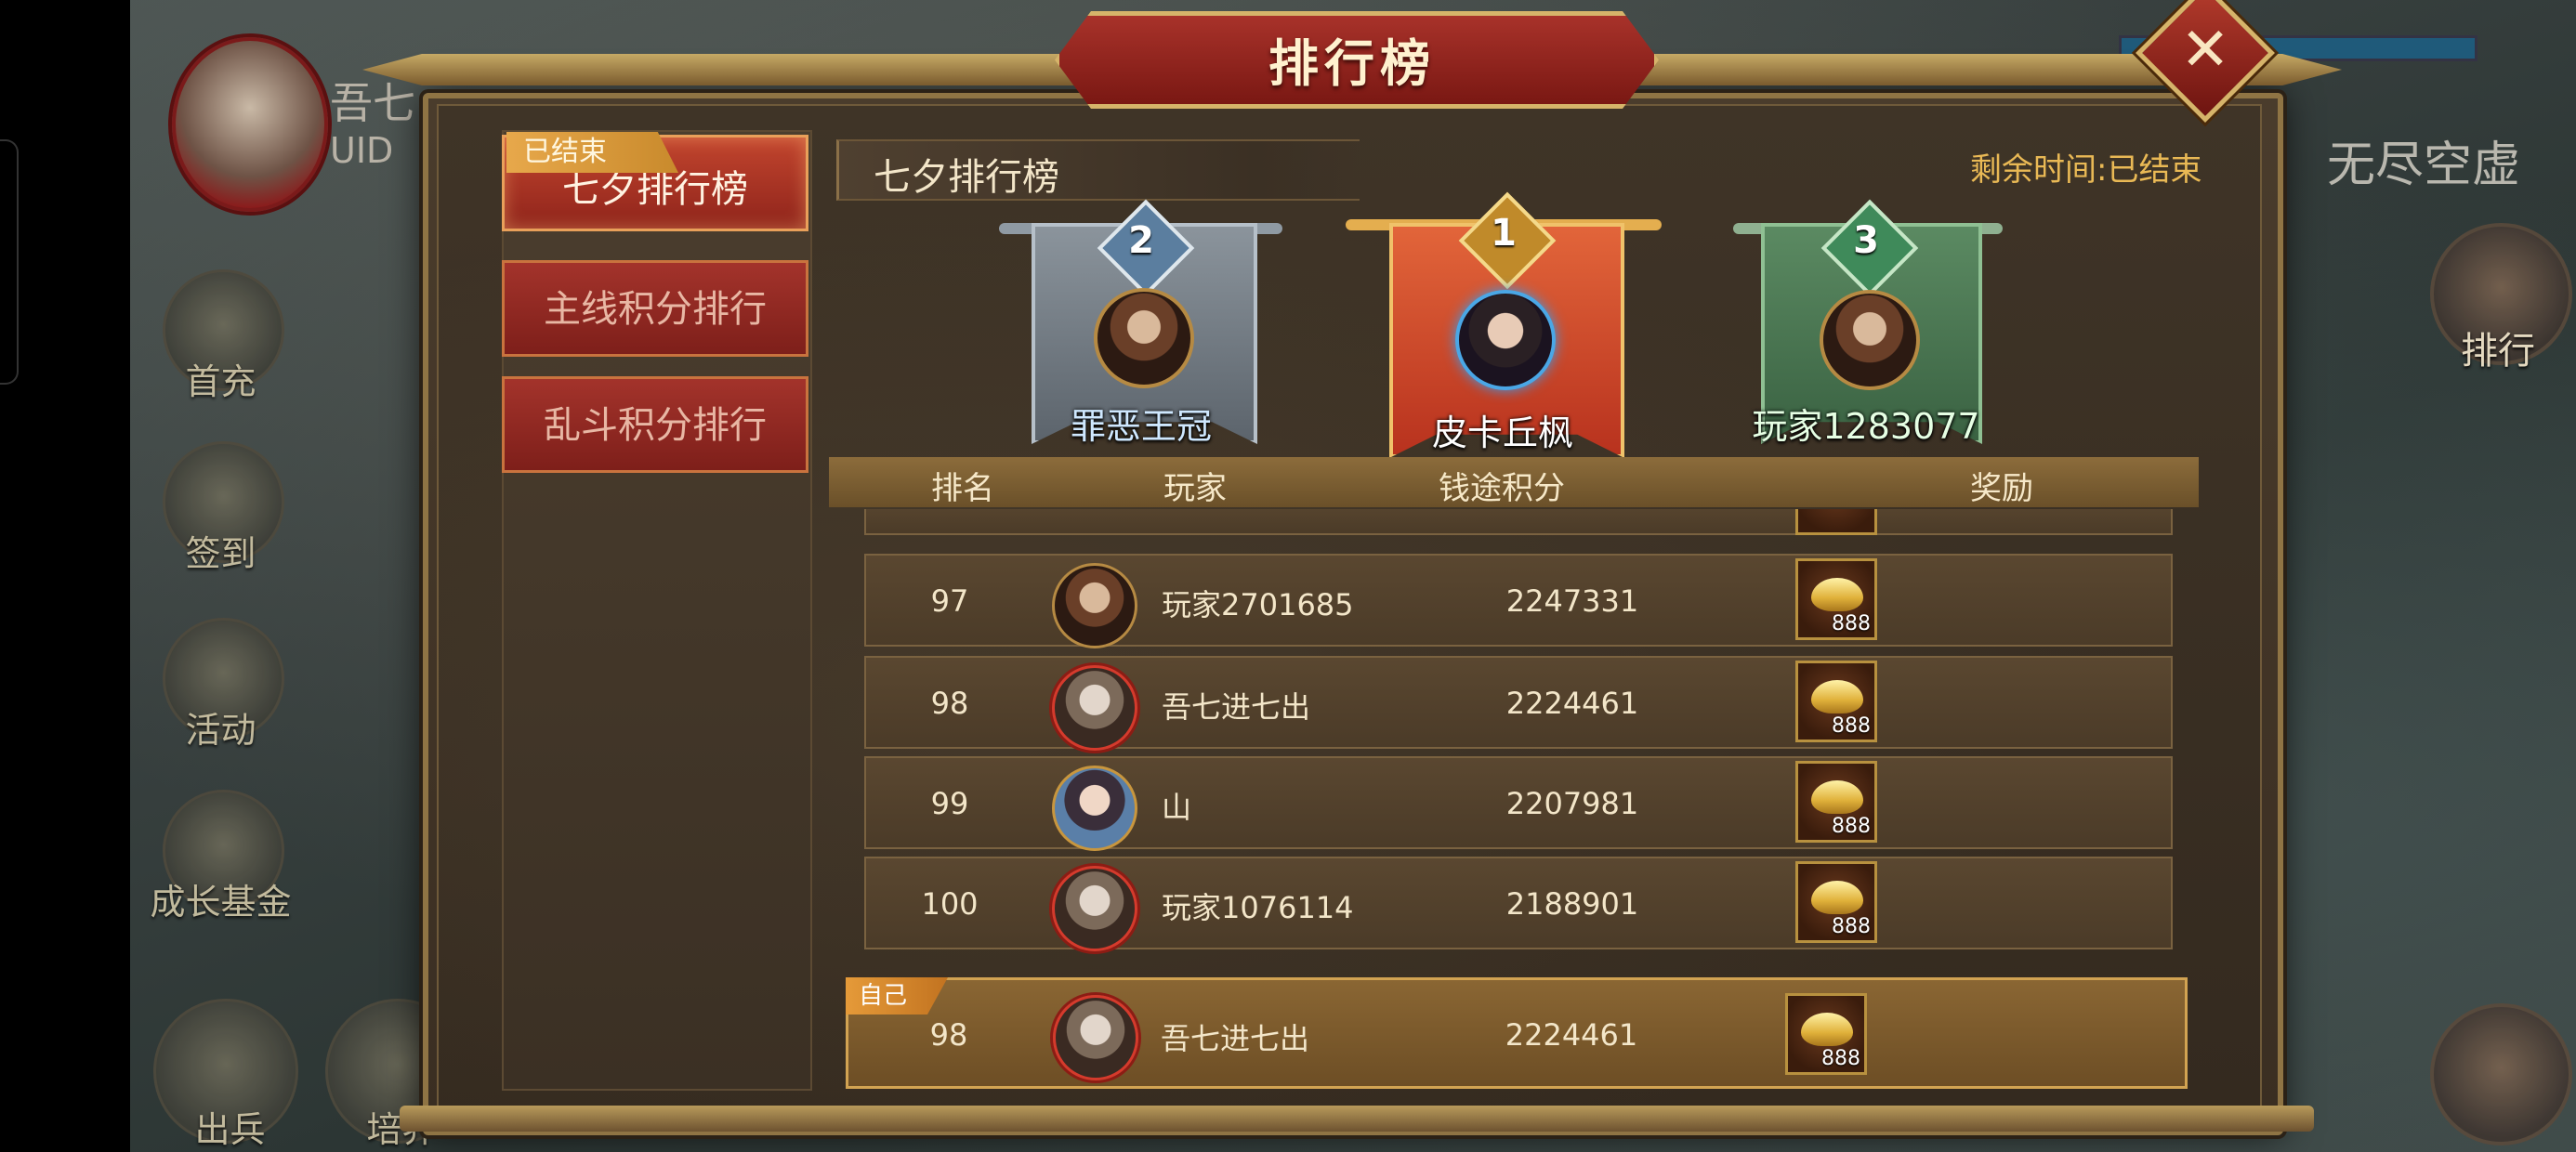  Describe the element at coordinates (1571, 1035) in the screenshot. I see `self-score: 2224461` at that location.